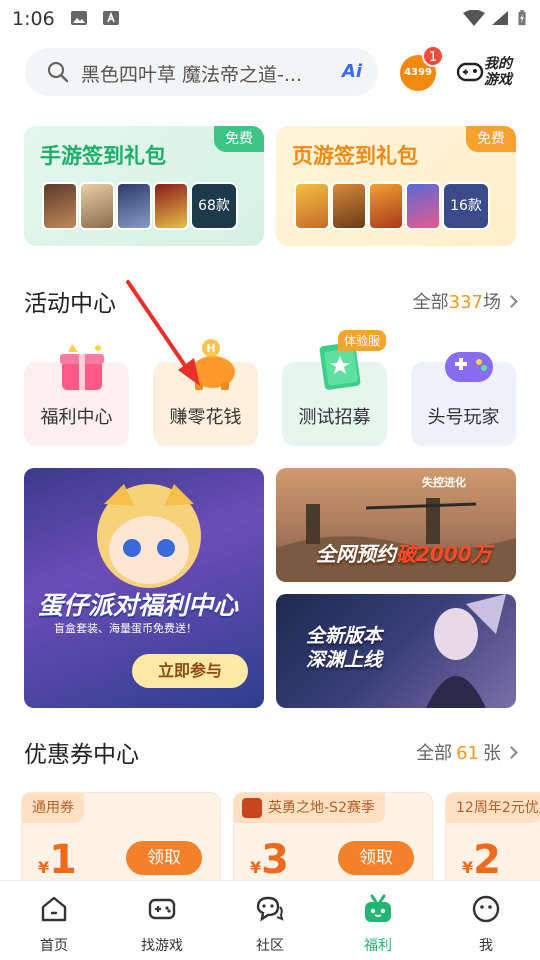  I want to click on join-now-button: 立即参与, so click(190, 671).